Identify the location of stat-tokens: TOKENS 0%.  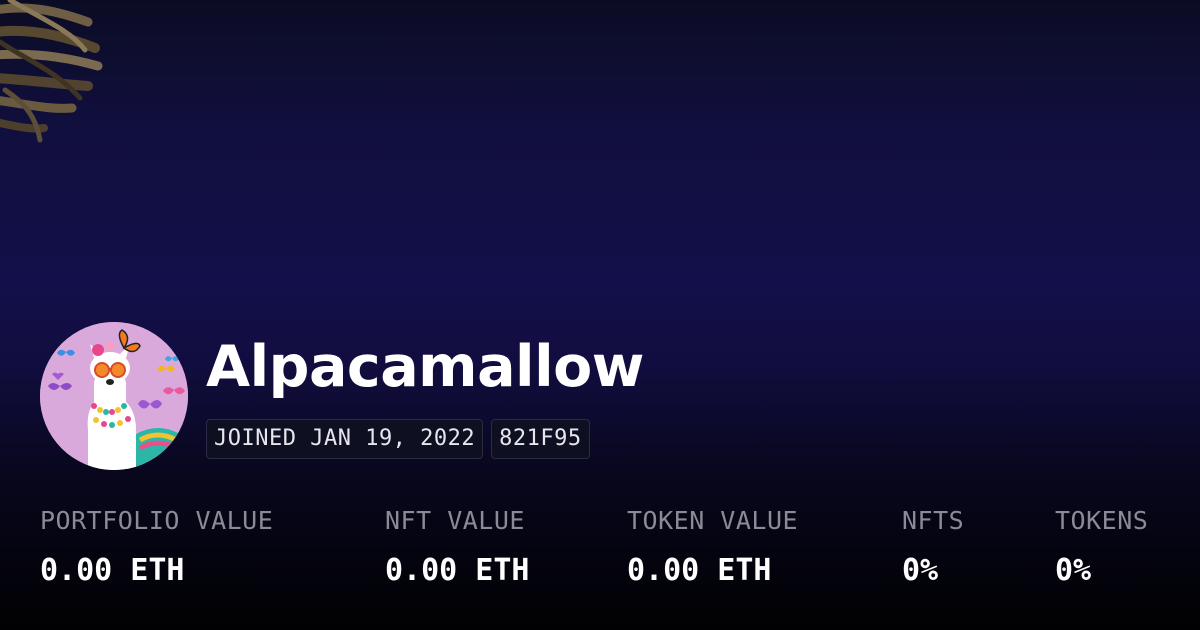
(1101, 547).